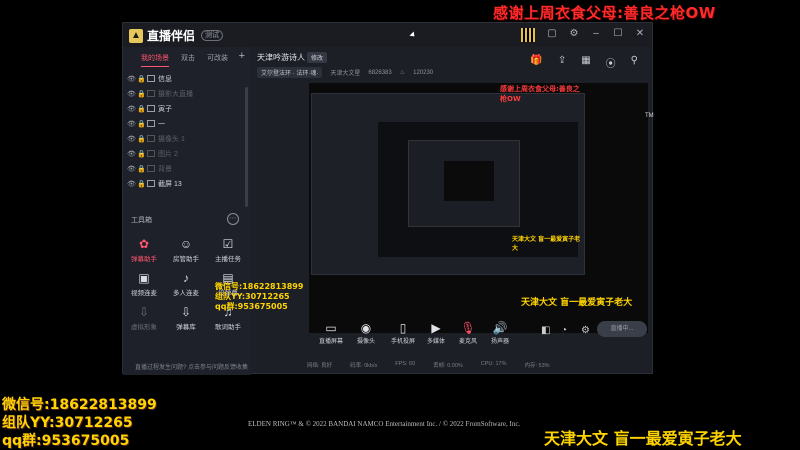 This screenshot has height=450, width=800. I want to click on window-controls: ▢ ⚙ – ☐ ✕, so click(596, 33).